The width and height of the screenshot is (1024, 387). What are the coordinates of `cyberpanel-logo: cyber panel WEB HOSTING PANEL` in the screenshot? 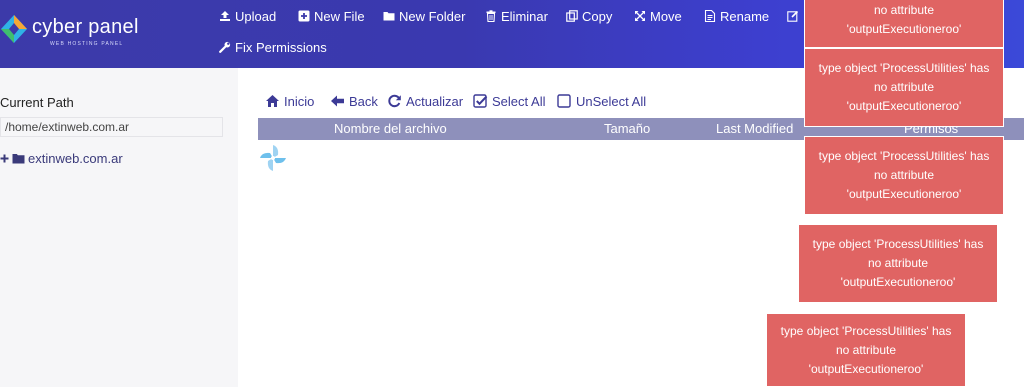 It's located at (75, 32).